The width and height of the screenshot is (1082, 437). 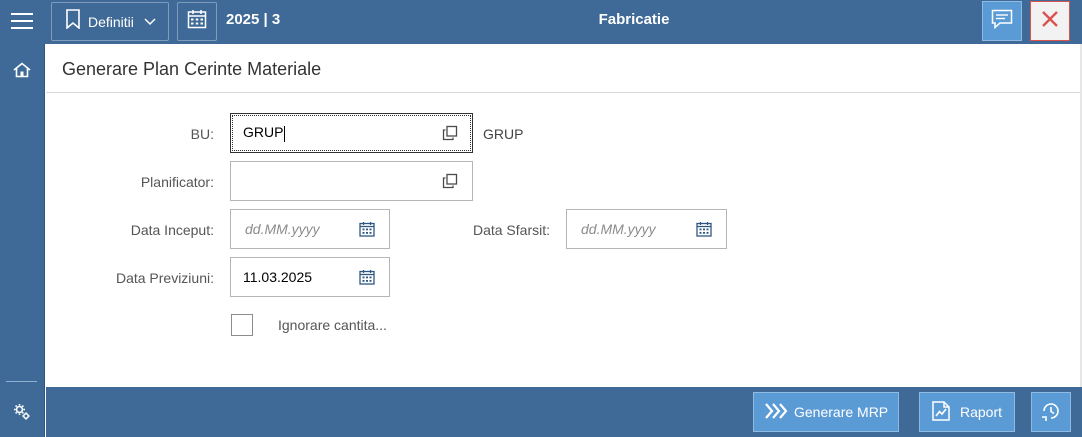 I want to click on report-icon, so click(x=941, y=412).